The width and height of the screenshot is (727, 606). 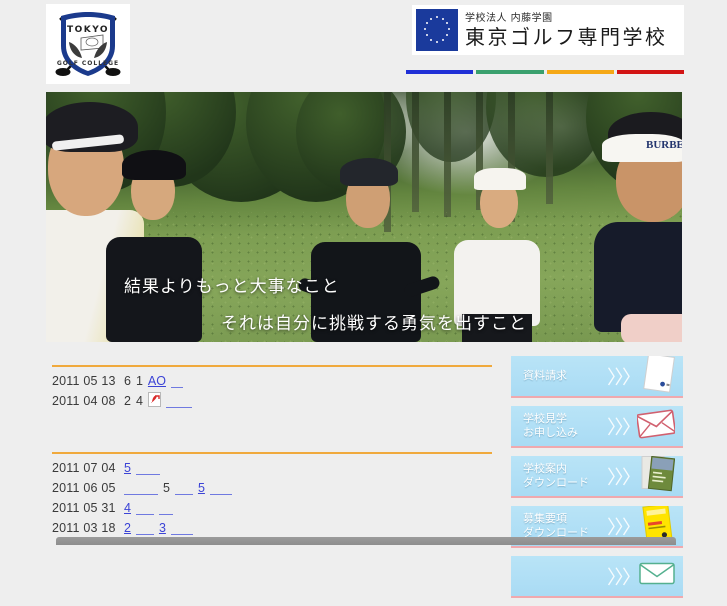 I want to click on brand-subtitle: 学校法人 内藤学園, so click(x=509, y=18).